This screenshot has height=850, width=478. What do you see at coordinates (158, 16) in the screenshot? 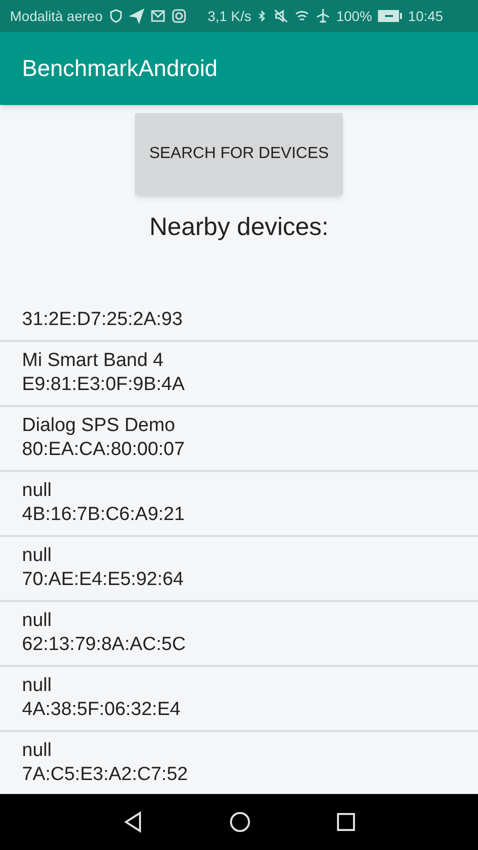
I see `mail-icon` at bounding box center [158, 16].